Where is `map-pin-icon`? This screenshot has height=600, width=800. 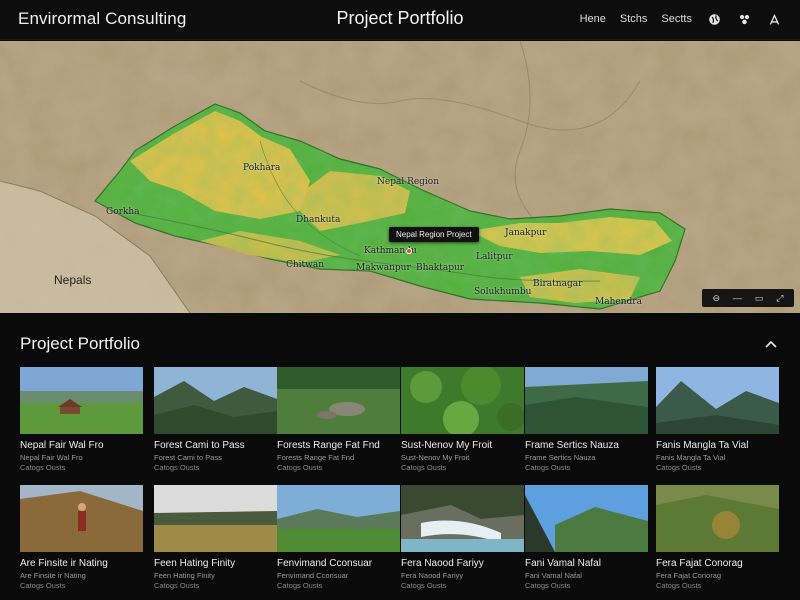
map-pin-icon is located at coordinates (409, 251).